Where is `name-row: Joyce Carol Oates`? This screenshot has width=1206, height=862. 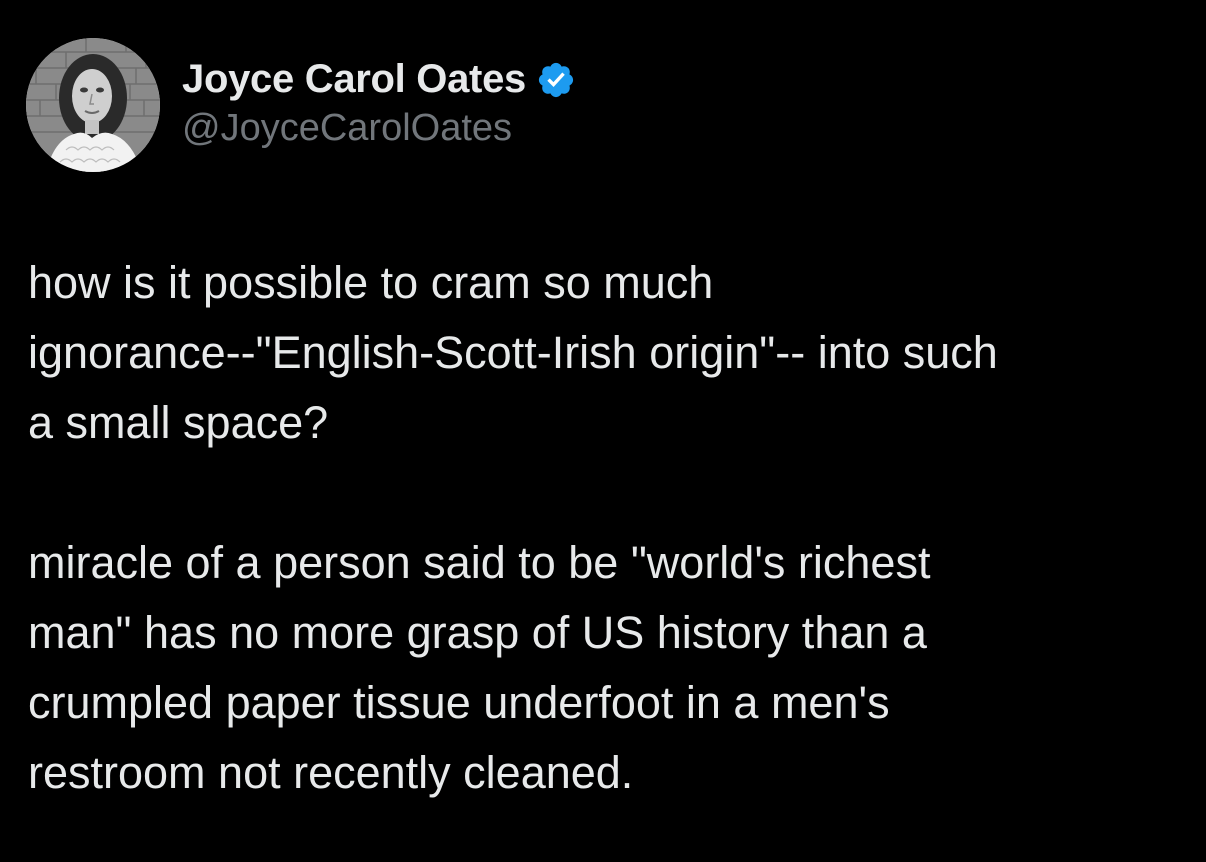
name-row: Joyce Carol Oates is located at coordinates (379, 80).